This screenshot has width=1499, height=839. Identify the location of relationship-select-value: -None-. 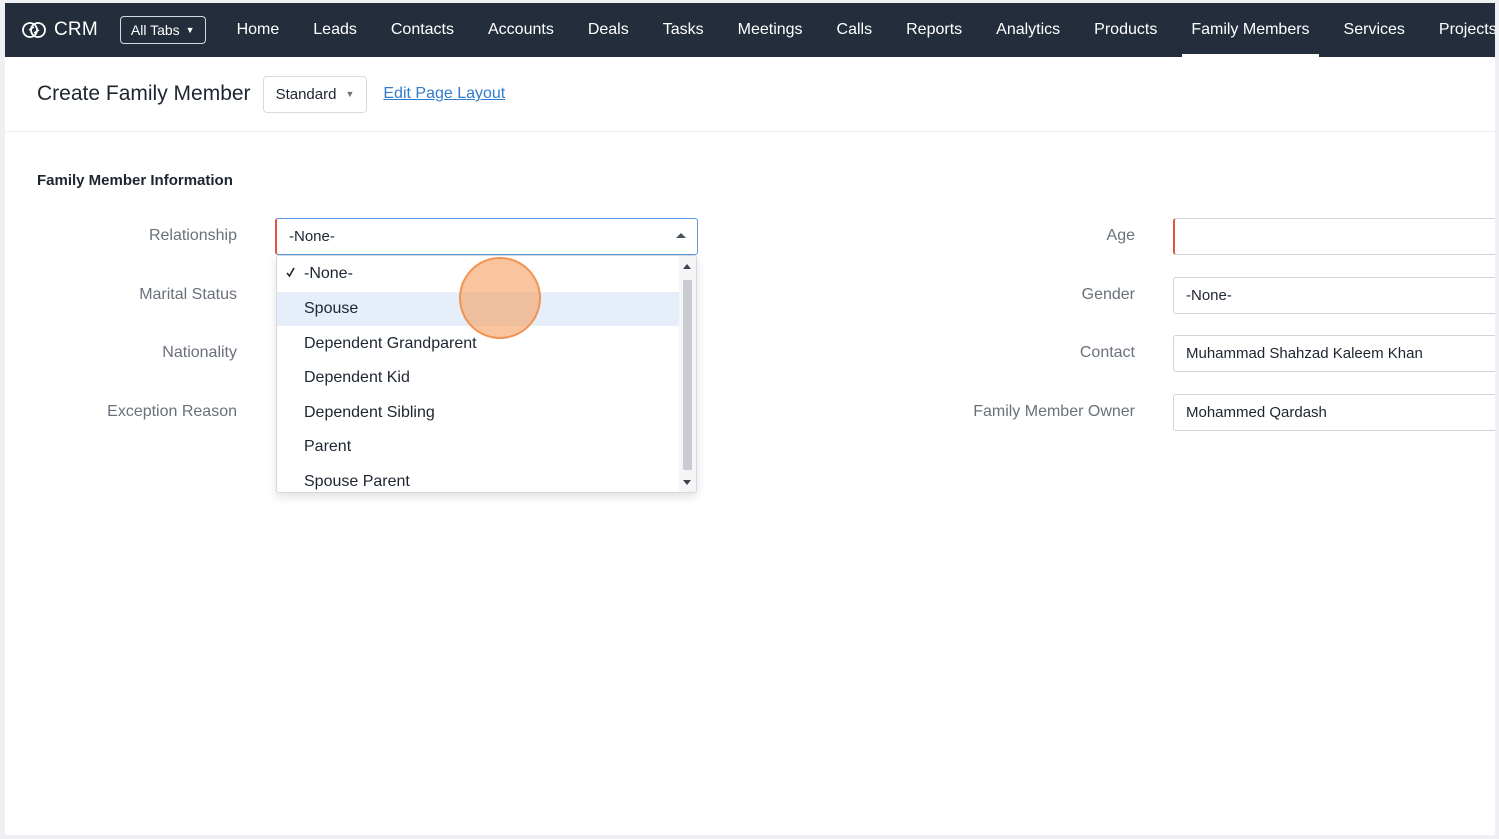
(312, 236).